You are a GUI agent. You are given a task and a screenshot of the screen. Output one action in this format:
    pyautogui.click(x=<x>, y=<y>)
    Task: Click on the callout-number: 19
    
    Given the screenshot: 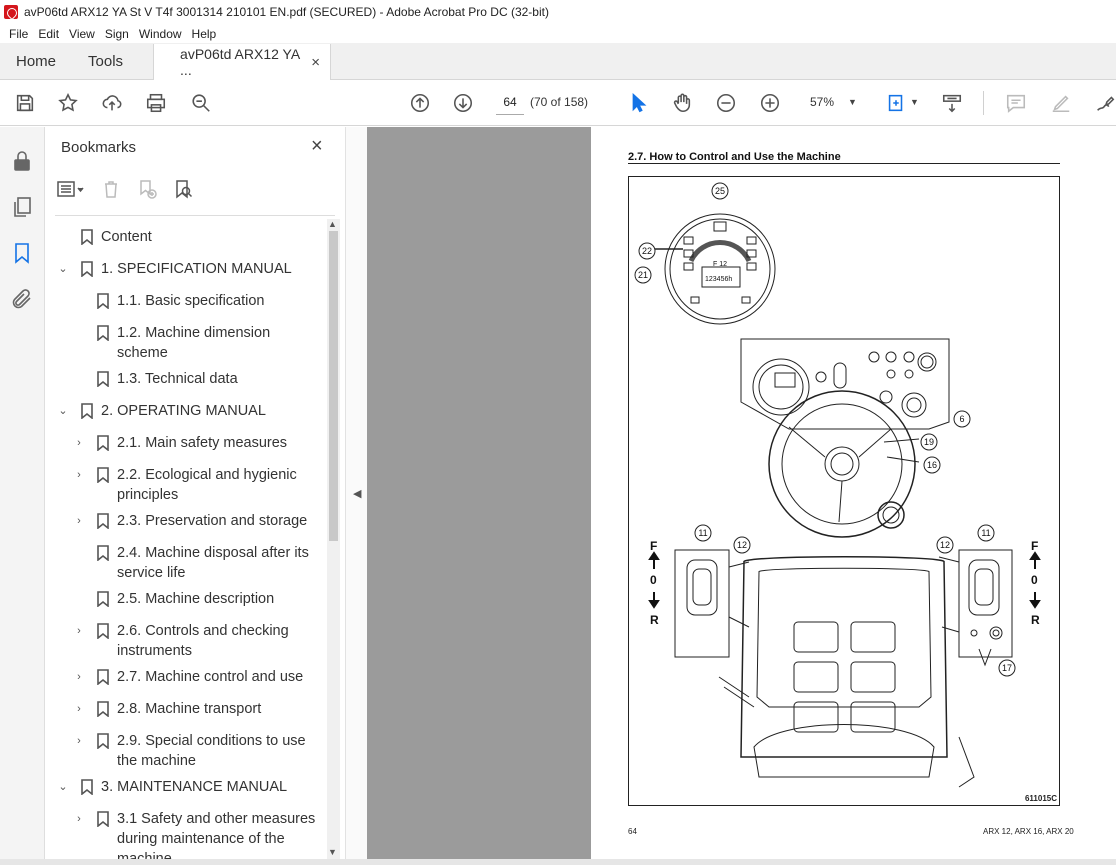 What is the action you would take?
    pyautogui.click(x=929, y=442)
    